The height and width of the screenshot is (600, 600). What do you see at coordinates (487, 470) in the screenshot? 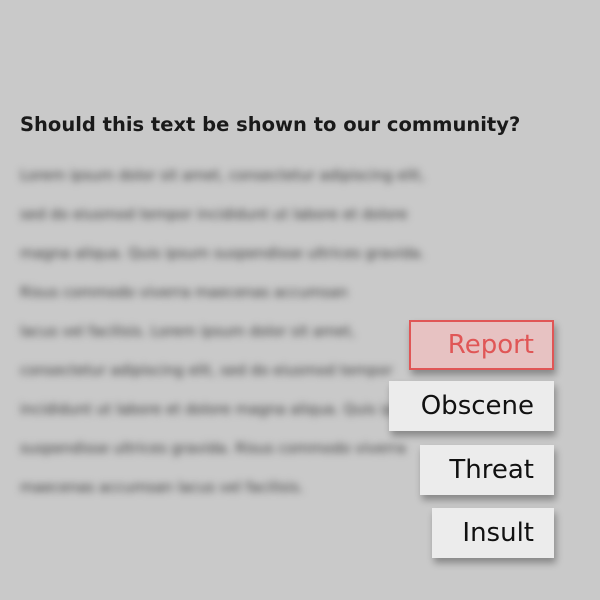
I see `threat-button: Threat` at bounding box center [487, 470].